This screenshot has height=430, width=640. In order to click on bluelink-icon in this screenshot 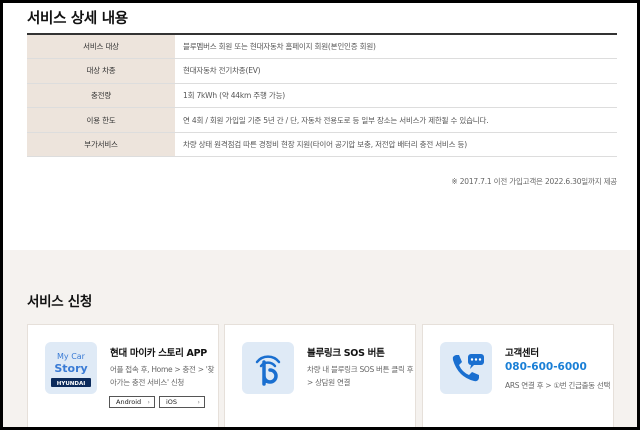, I will do `click(268, 368)`.